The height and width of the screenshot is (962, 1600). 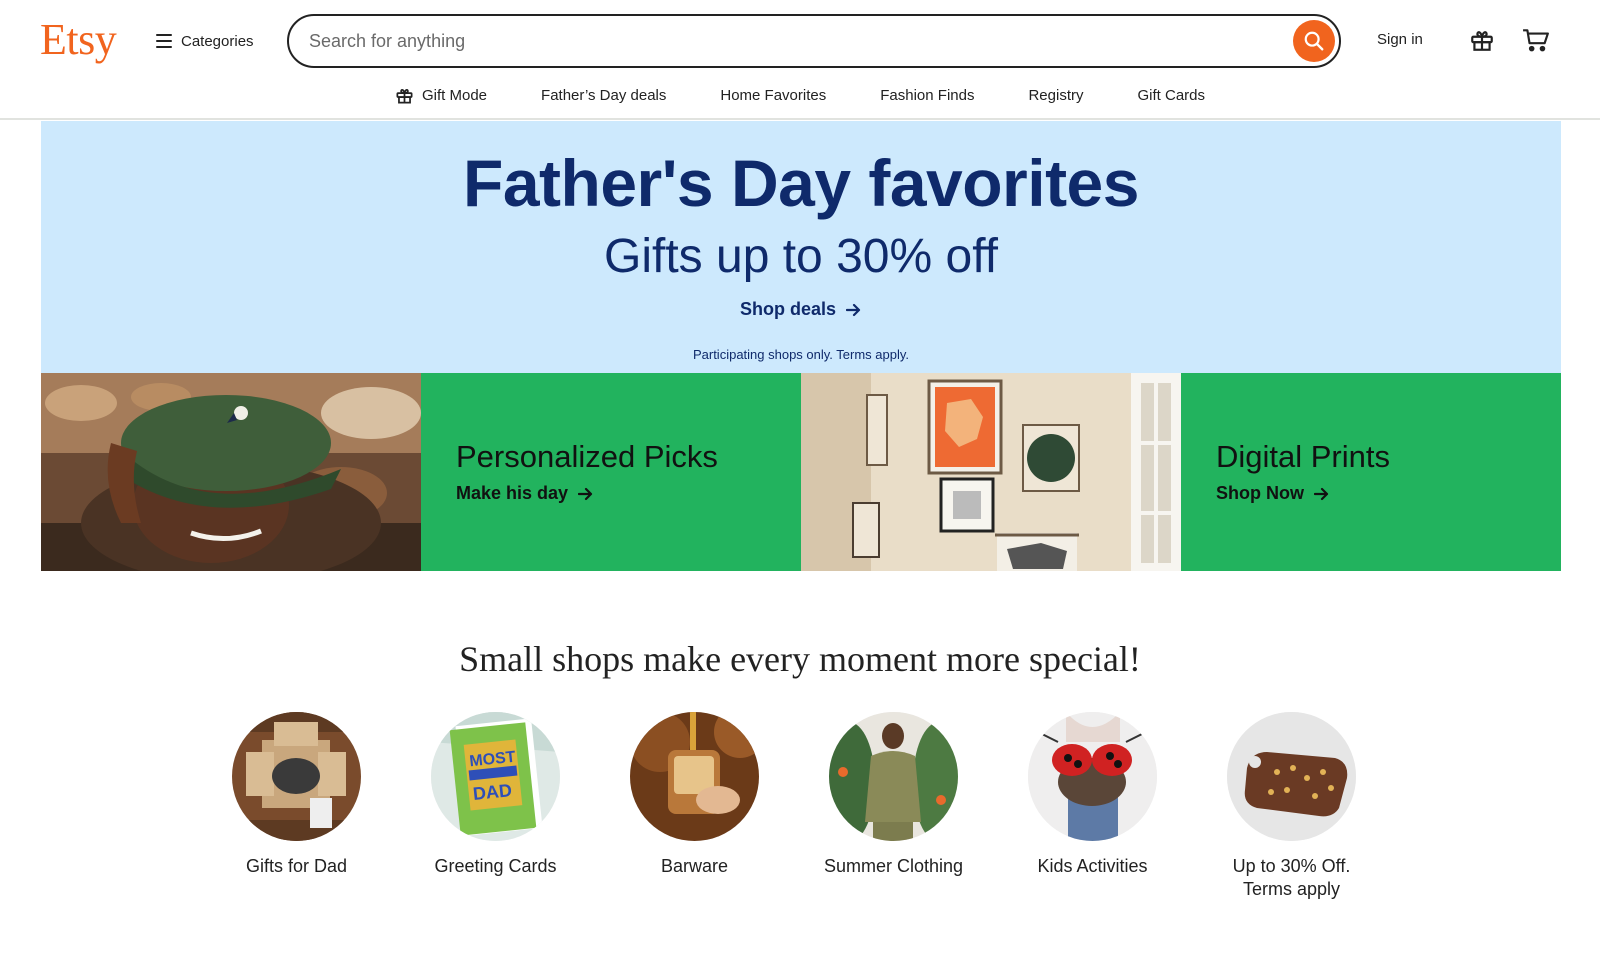 What do you see at coordinates (492, 792) in the screenshot?
I see `svg-text: DAD` at bounding box center [492, 792].